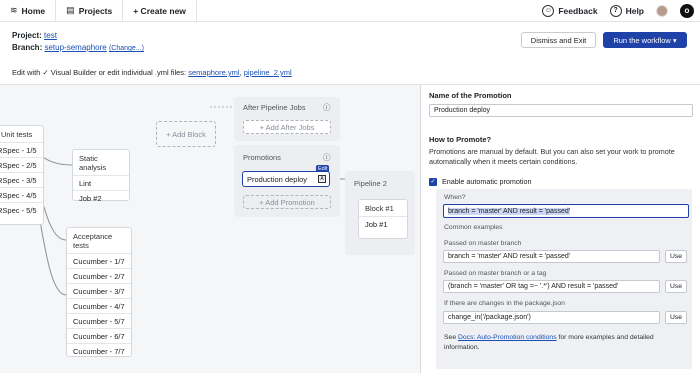  What do you see at coordinates (277, 179) in the screenshot?
I see `promotion-label: Production deploy` at bounding box center [277, 179].